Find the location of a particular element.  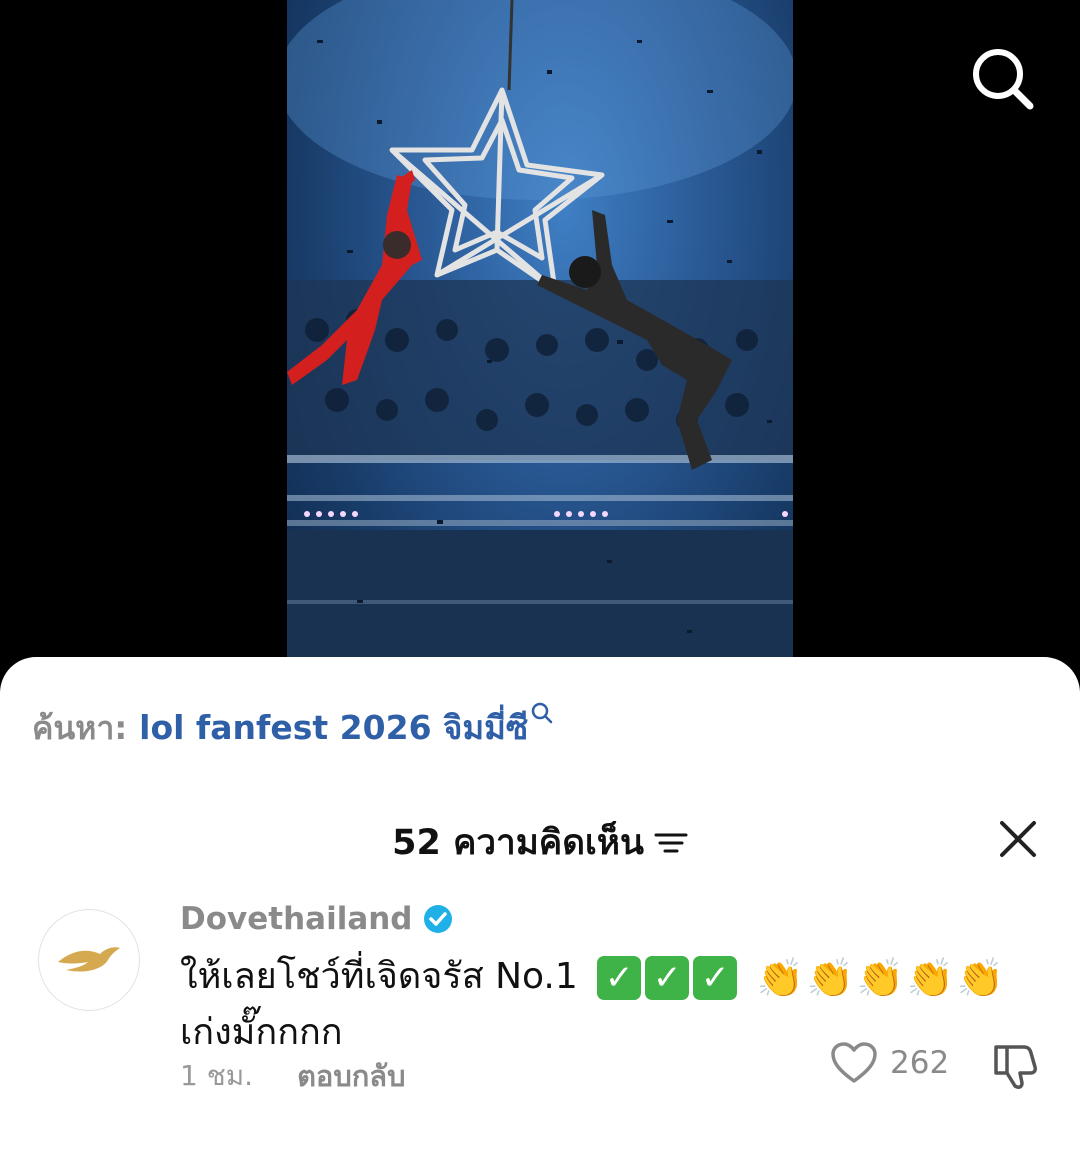

comment-meta: 1 ชม. ตอบกลับ is located at coordinates (292, 1076).